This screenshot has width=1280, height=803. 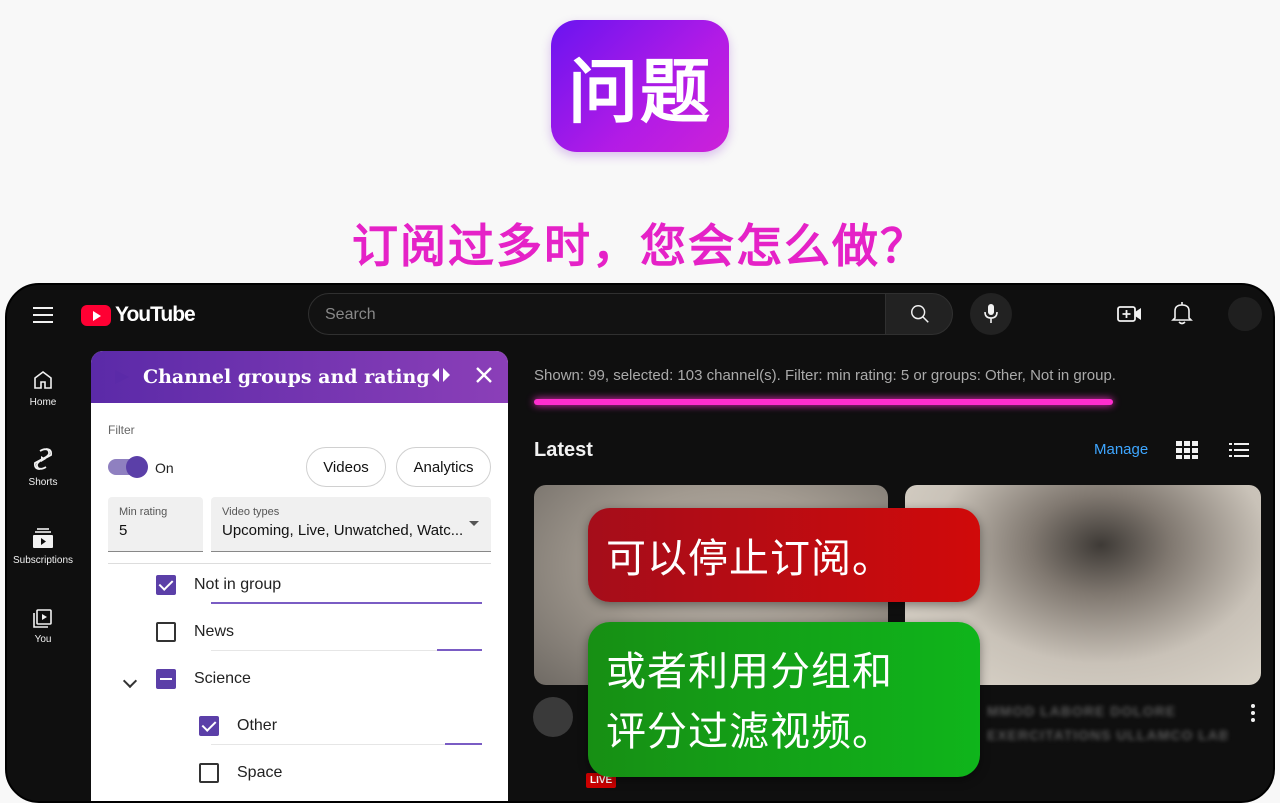 I want to click on sidebar-item-you: You, so click(x=43, y=625).